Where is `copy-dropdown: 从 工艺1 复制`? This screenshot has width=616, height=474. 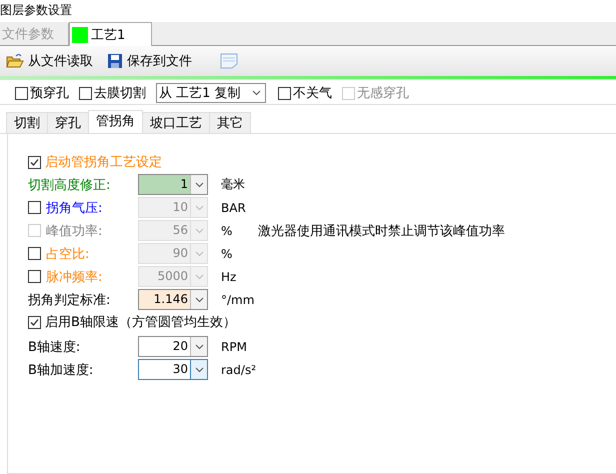
copy-dropdown: 从 工艺1 复制 is located at coordinates (211, 93).